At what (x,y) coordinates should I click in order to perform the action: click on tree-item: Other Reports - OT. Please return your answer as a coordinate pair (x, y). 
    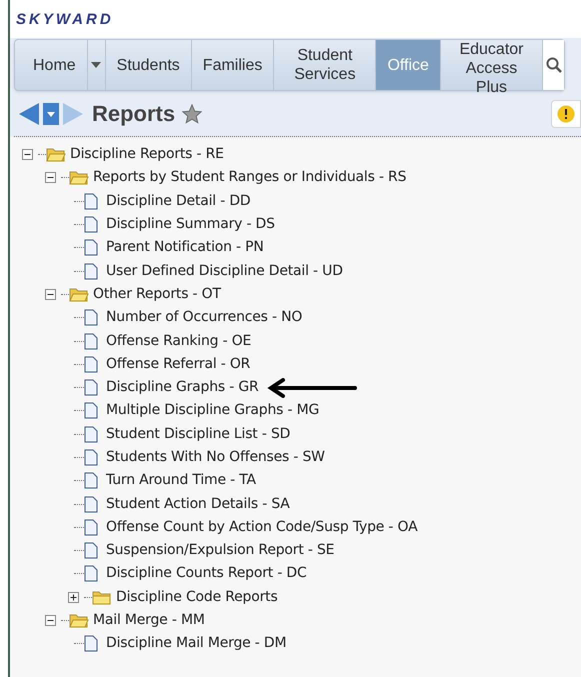
    Looking at the image, I should click on (157, 294).